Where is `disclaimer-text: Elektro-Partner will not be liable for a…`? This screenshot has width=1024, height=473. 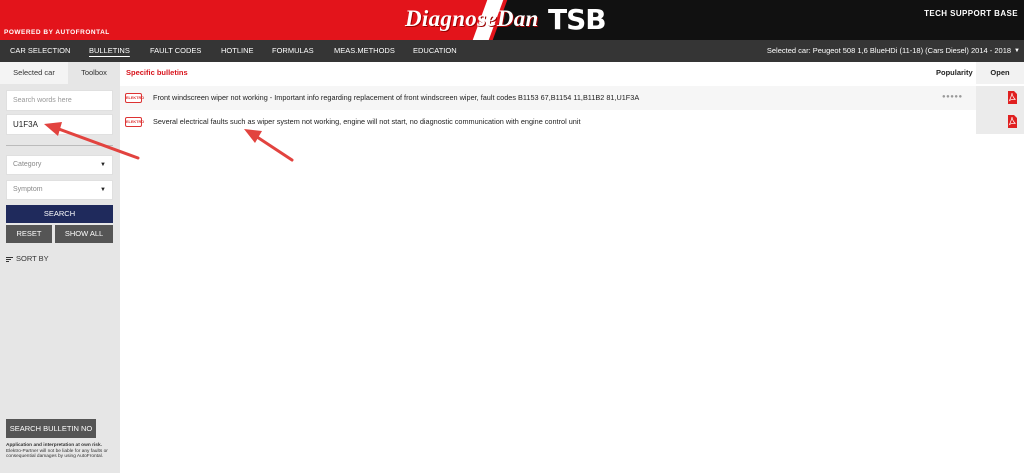
disclaimer-text: Elektro-Partner will not be liable for a… is located at coordinates (57, 454).